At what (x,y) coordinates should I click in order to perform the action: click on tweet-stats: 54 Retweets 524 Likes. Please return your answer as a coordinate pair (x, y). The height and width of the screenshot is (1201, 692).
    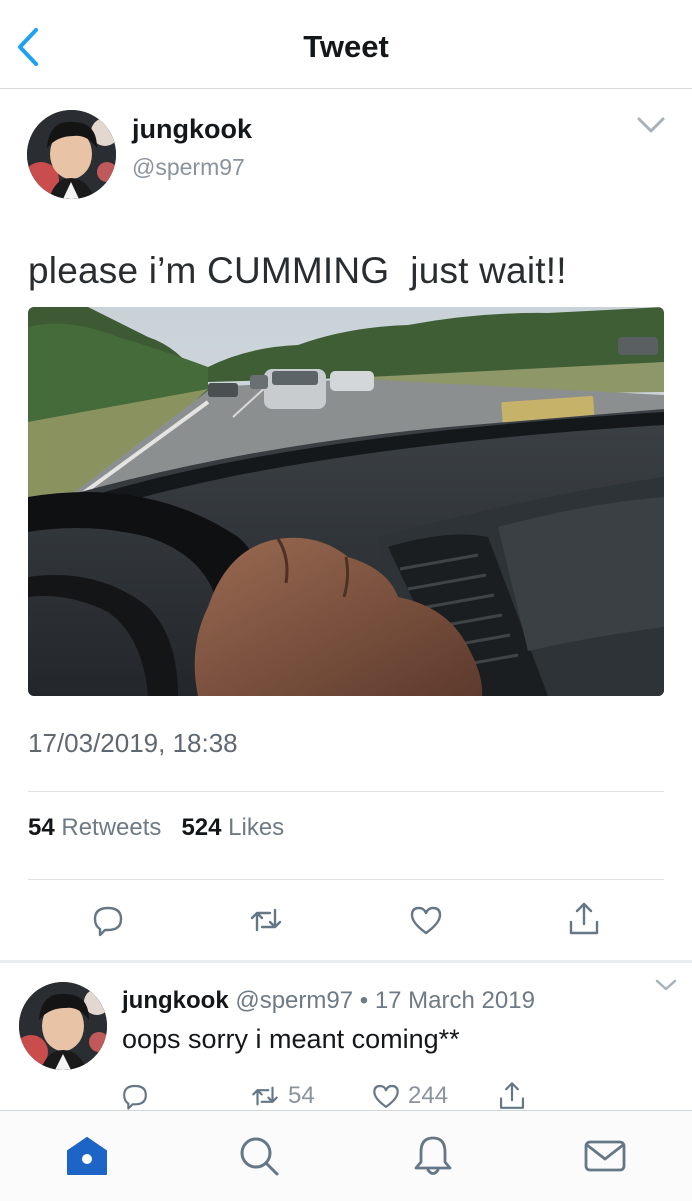
    Looking at the image, I should click on (156, 828).